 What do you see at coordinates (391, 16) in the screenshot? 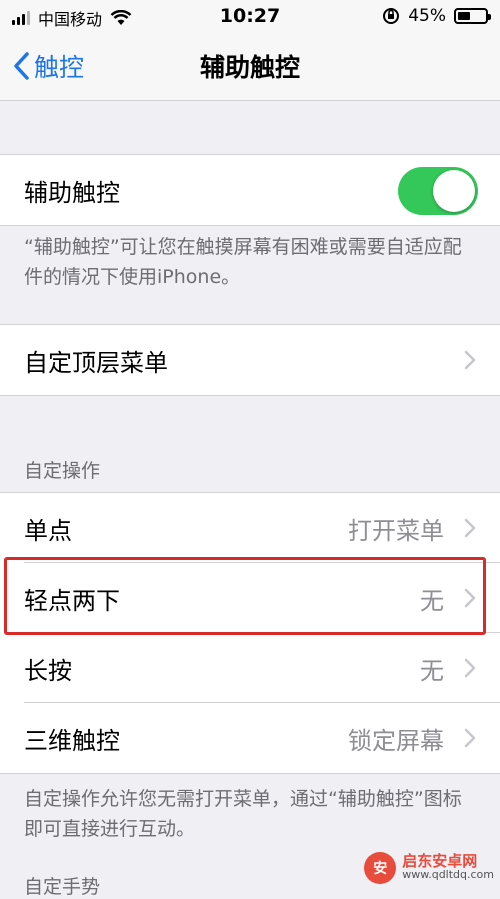
I see `orientation-lock-icon` at bounding box center [391, 16].